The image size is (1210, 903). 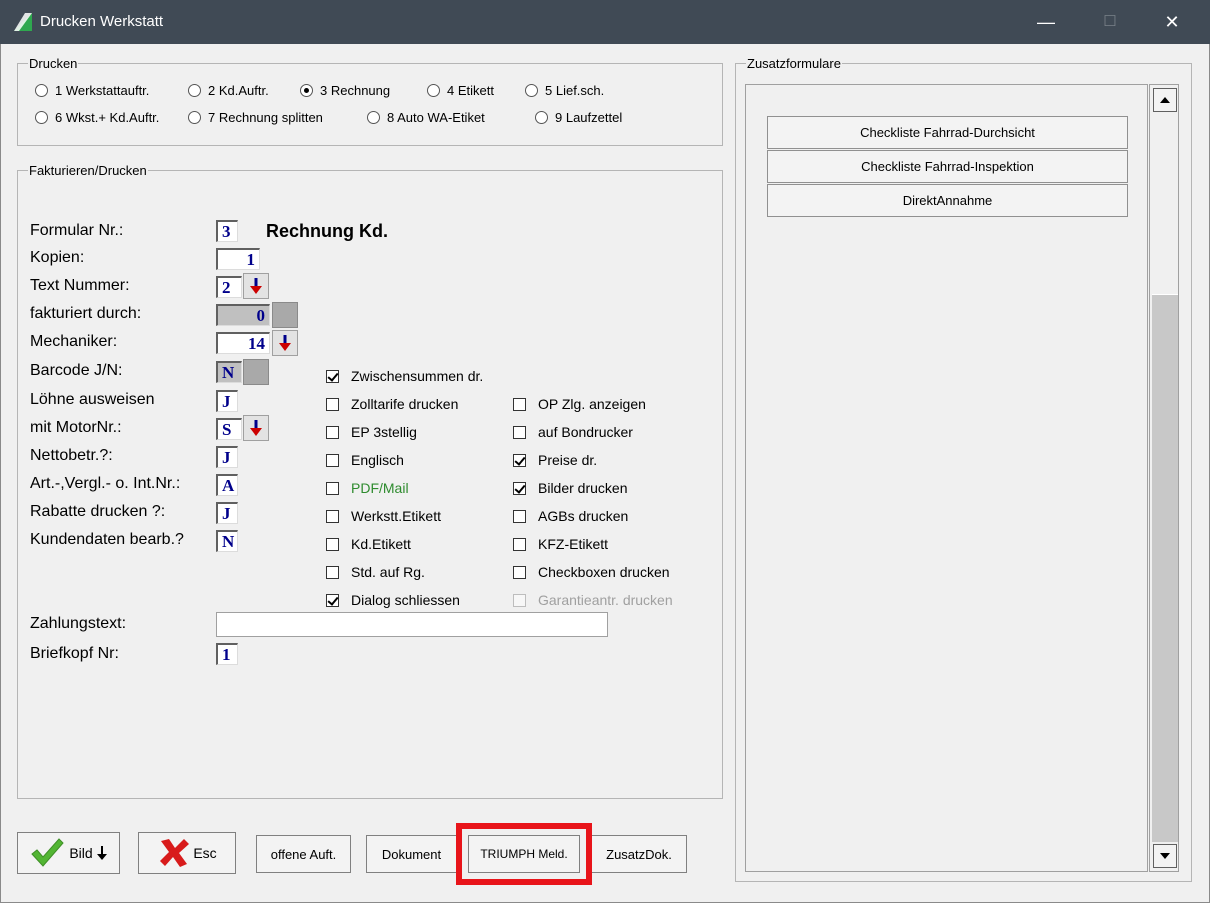 What do you see at coordinates (175, 853) in the screenshot?
I see `red-x-icon` at bounding box center [175, 853].